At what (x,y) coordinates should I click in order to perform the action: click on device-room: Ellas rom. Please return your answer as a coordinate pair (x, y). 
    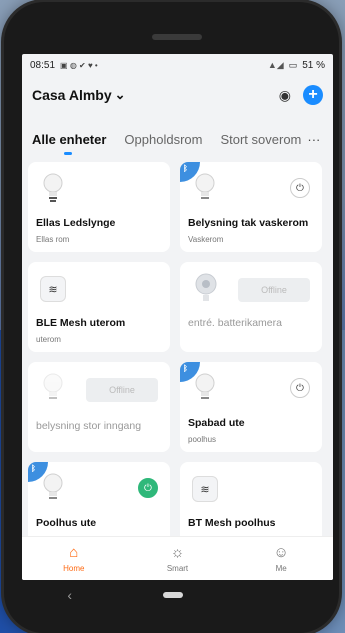
    Looking at the image, I should click on (53, 239).